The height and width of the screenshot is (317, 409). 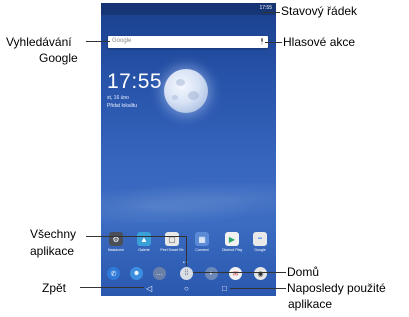 I want to click on app-settings: ⚙ Nastavení, so click(x=116, y=242).